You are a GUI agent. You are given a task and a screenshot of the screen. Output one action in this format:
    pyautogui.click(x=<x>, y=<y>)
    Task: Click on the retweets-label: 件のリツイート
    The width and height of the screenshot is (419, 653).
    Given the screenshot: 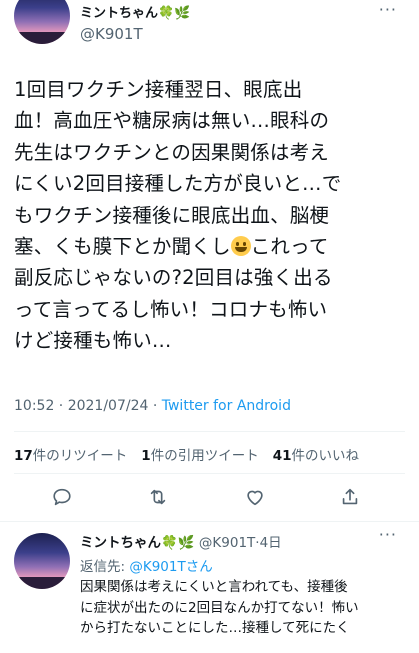 What is the action you would take?
    pyautogui.click(x=80, y=456)
    